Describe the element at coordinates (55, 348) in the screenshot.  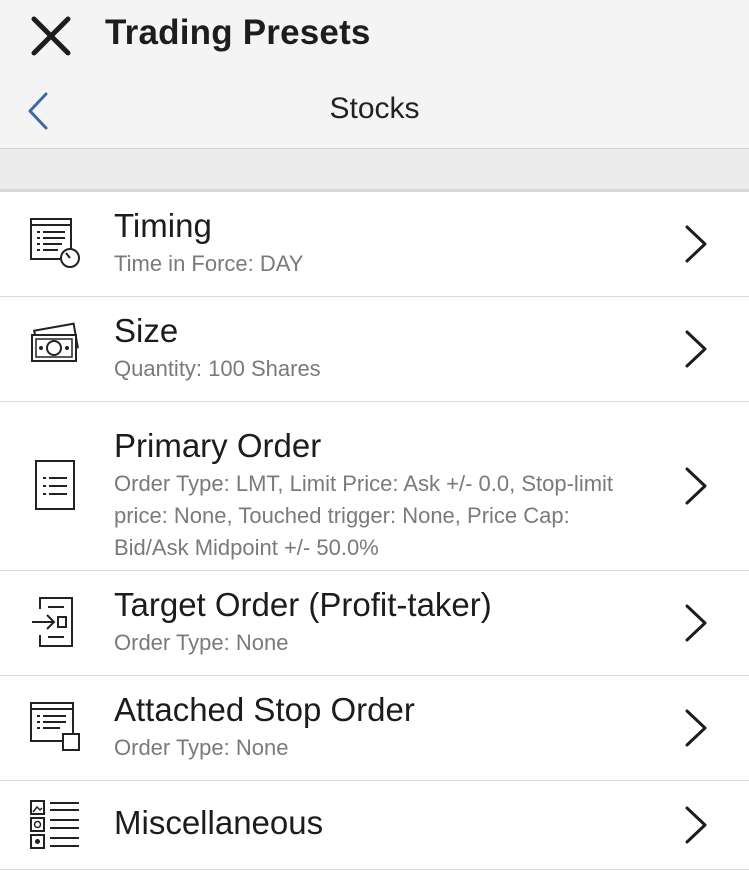
I see `cash-icon` at that location.